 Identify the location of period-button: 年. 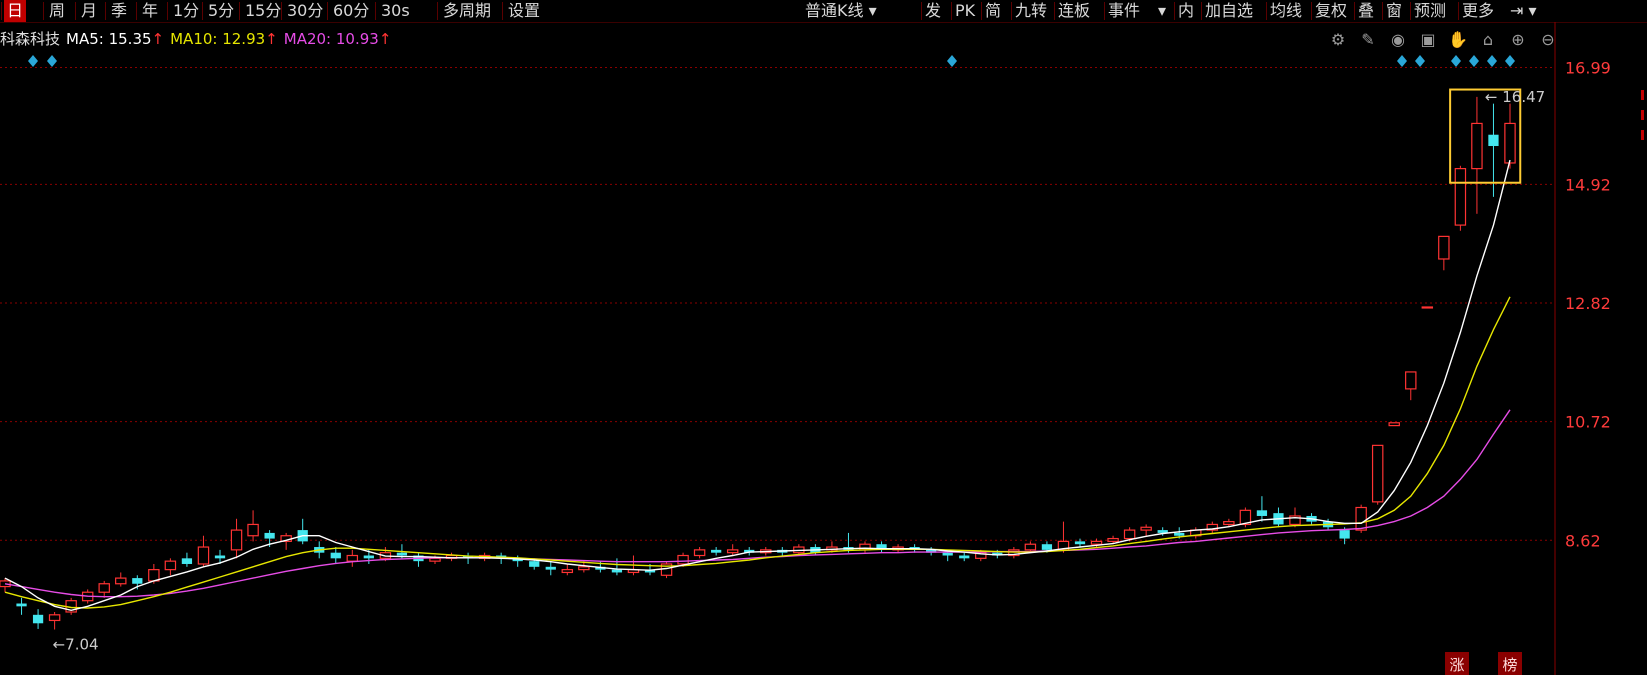
(150, 11).